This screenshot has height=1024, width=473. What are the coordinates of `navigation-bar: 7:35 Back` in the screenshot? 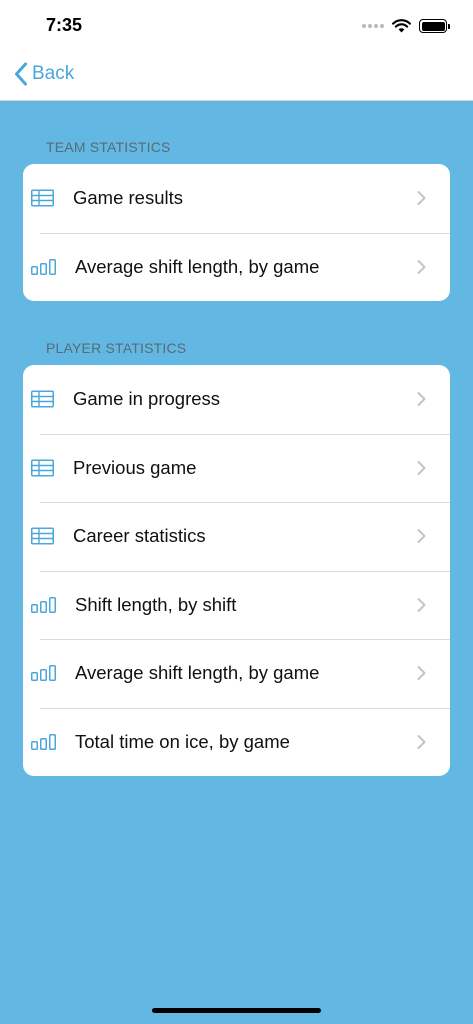 It's located at (236, 50).